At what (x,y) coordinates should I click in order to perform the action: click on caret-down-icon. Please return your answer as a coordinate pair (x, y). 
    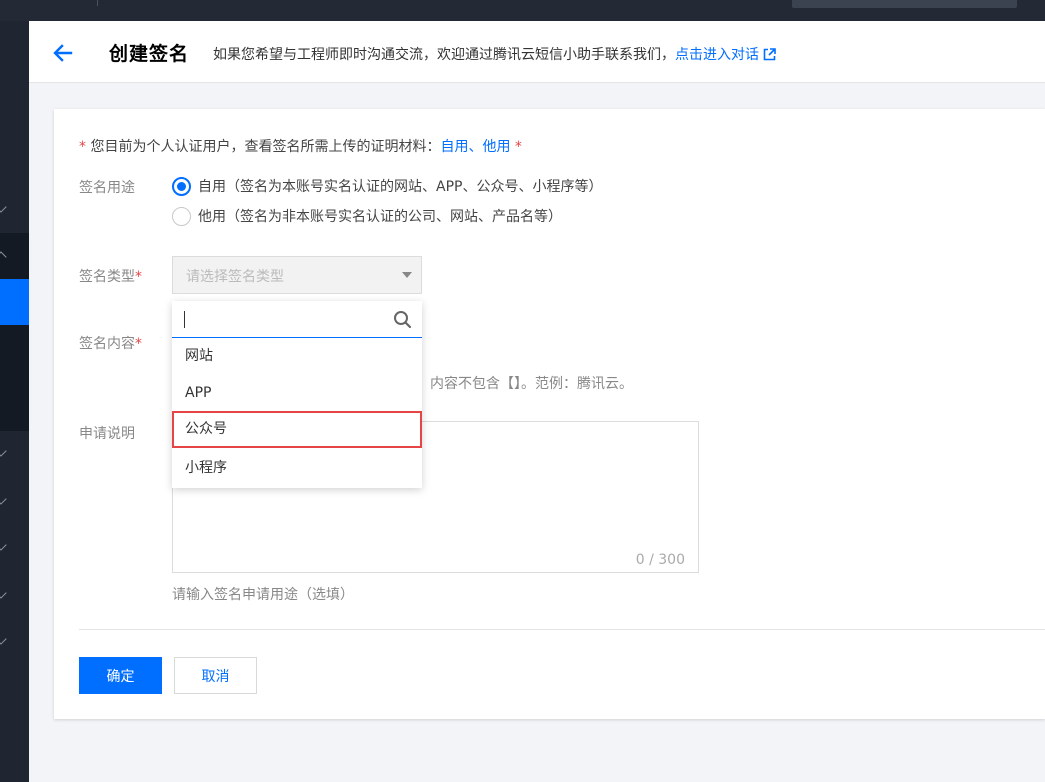
    Looking at the image, I should click on (407, 275).